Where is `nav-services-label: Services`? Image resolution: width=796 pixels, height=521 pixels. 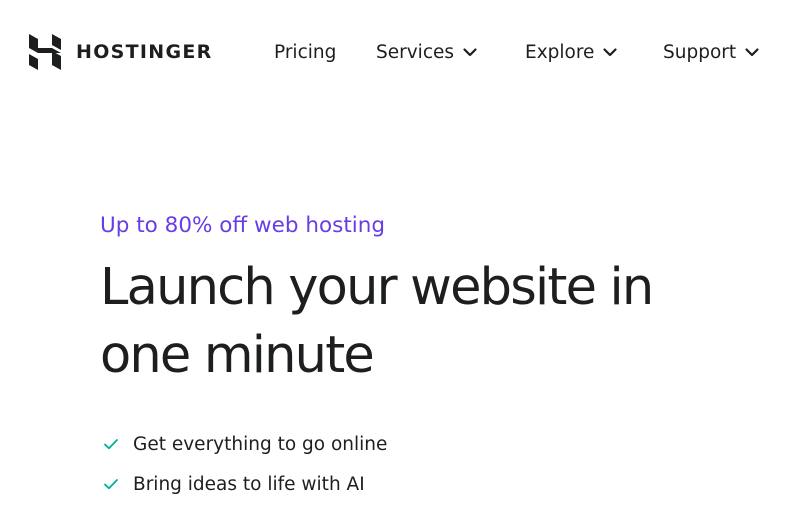 nav-services-label: Services is located at coordinates (415, 52).